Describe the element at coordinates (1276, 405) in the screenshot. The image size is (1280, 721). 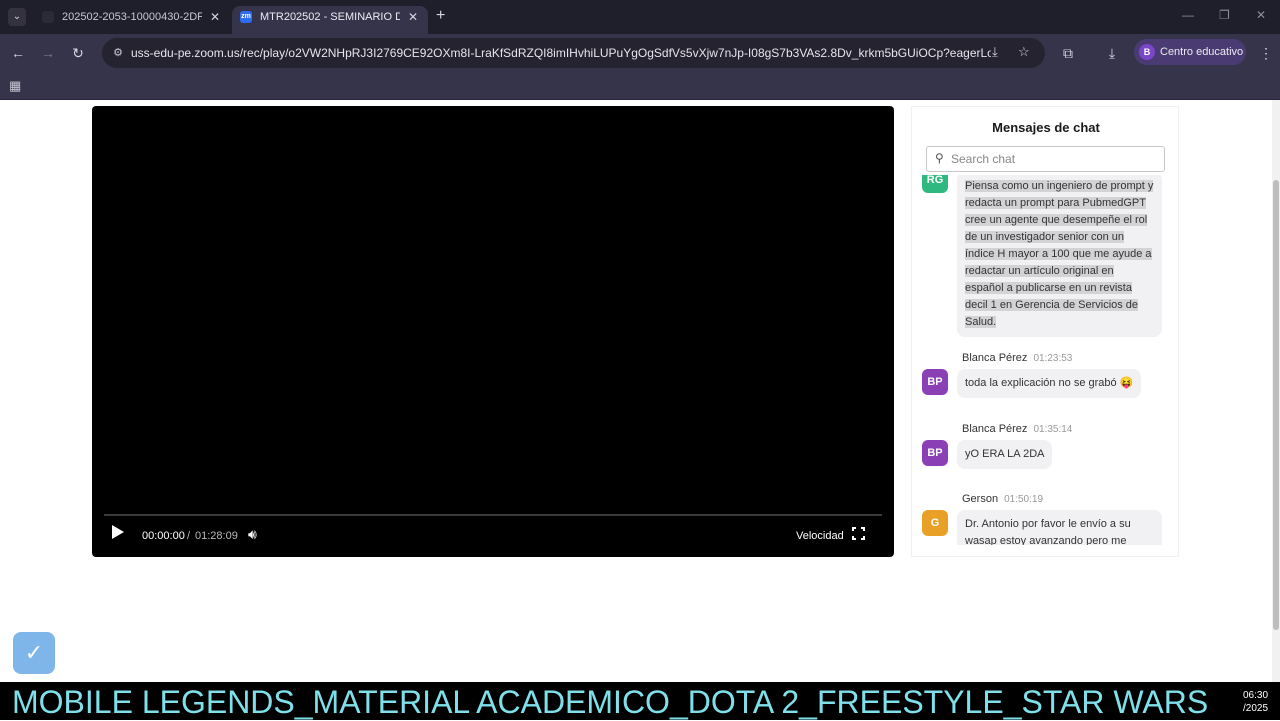
I see `scrollbar-thumb` at that location.